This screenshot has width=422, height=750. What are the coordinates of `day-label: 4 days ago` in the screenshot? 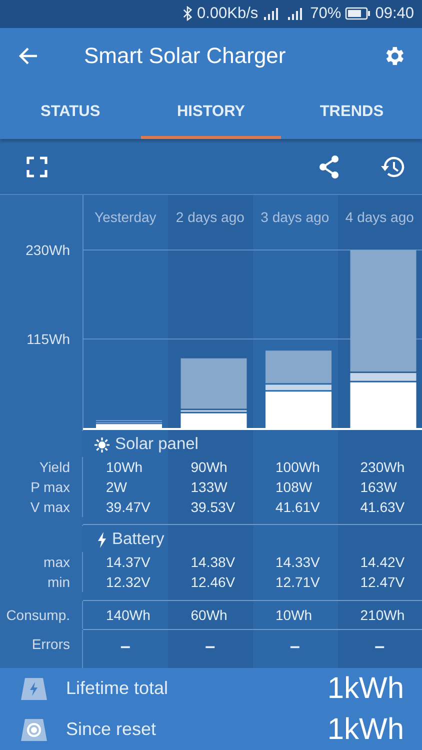 It's located at (379, 217).